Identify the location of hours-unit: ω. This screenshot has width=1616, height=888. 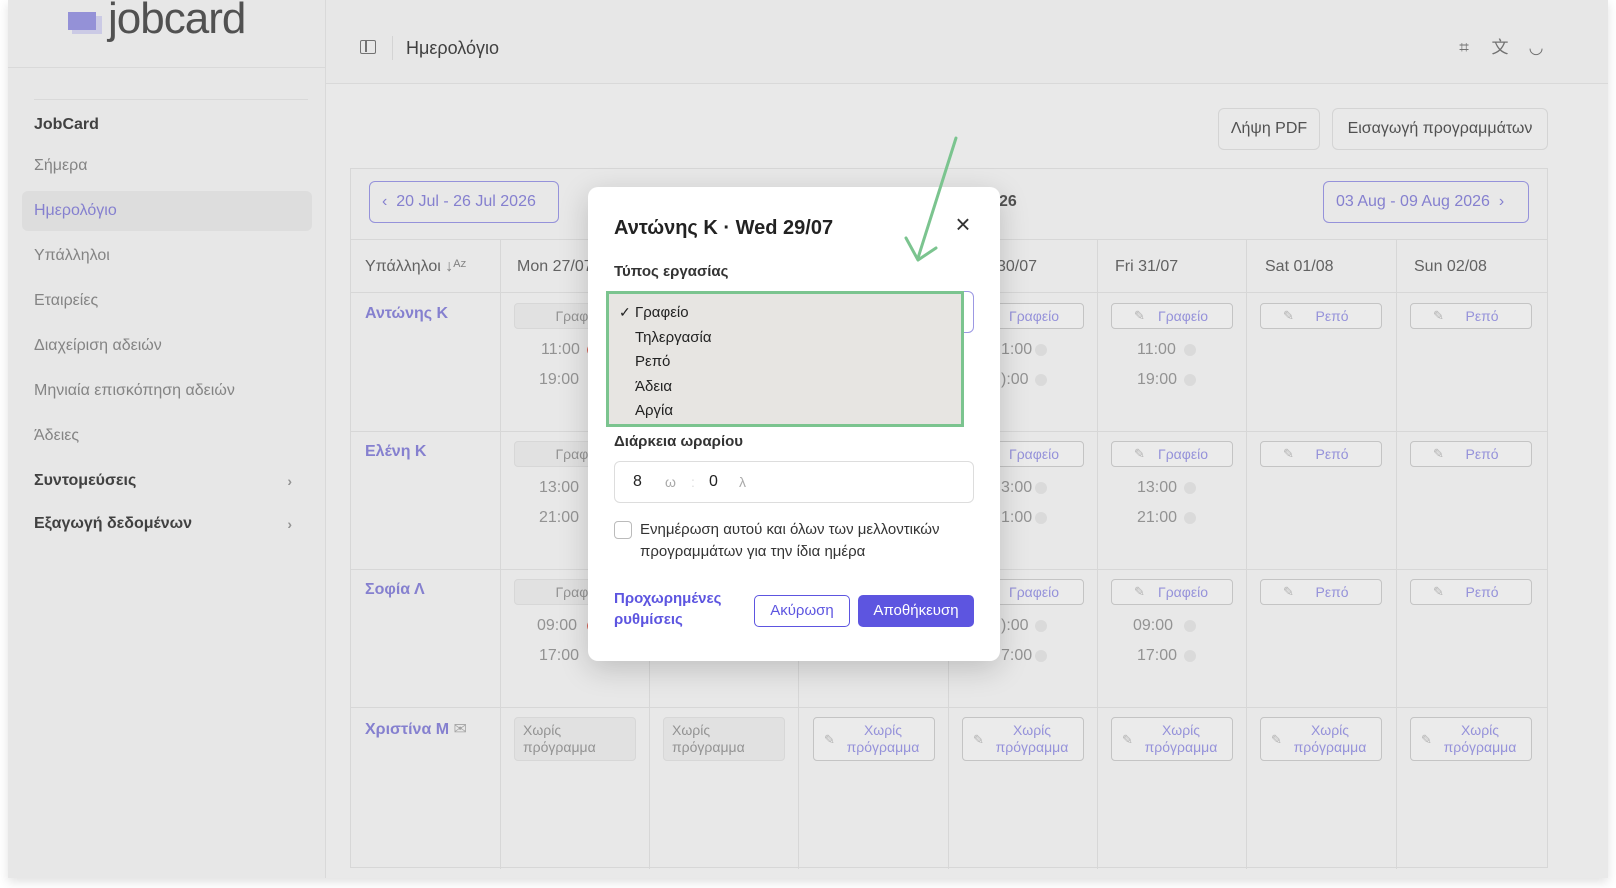
(670, 482).